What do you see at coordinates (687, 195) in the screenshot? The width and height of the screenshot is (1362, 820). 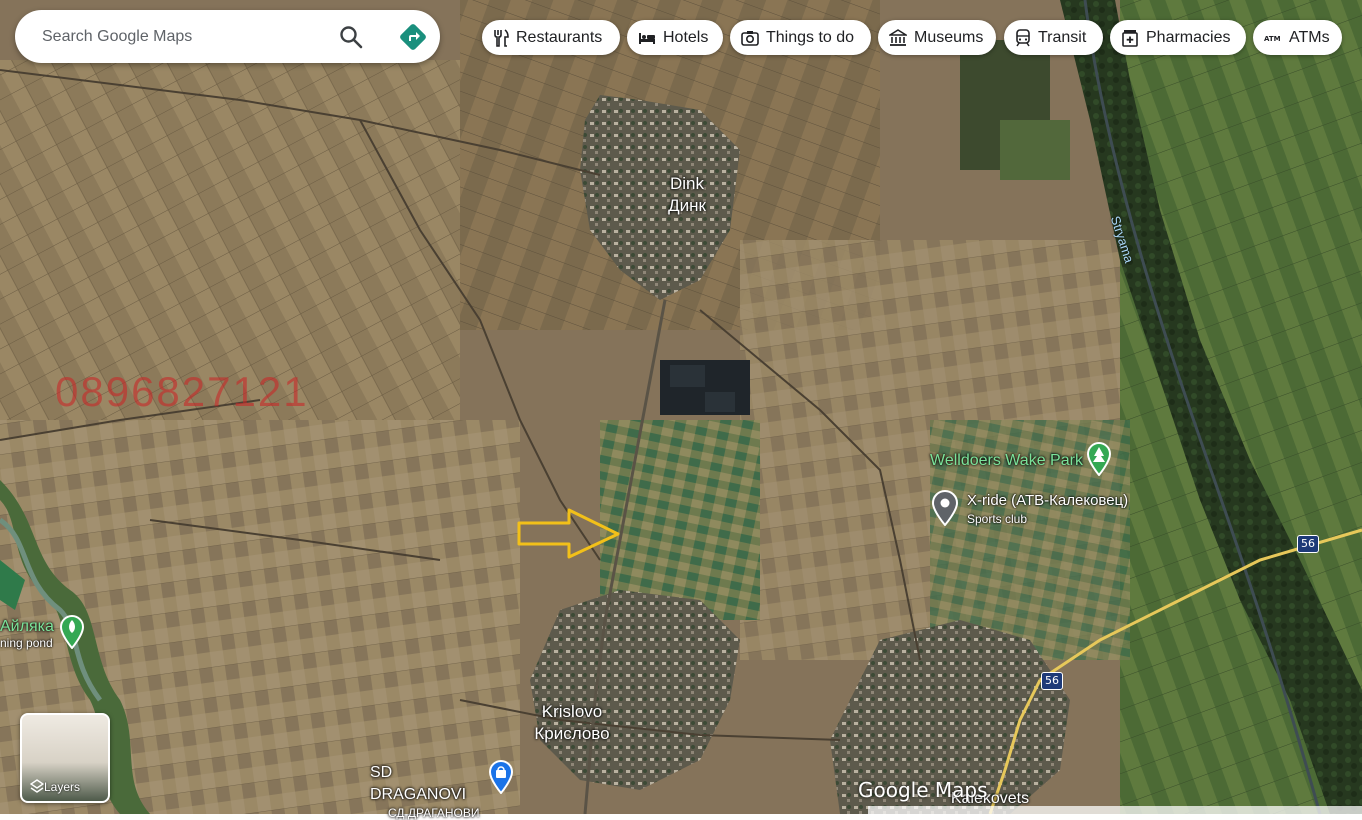 I see `place-label-dink: Dink Динк` at bounding box center [687, 195].